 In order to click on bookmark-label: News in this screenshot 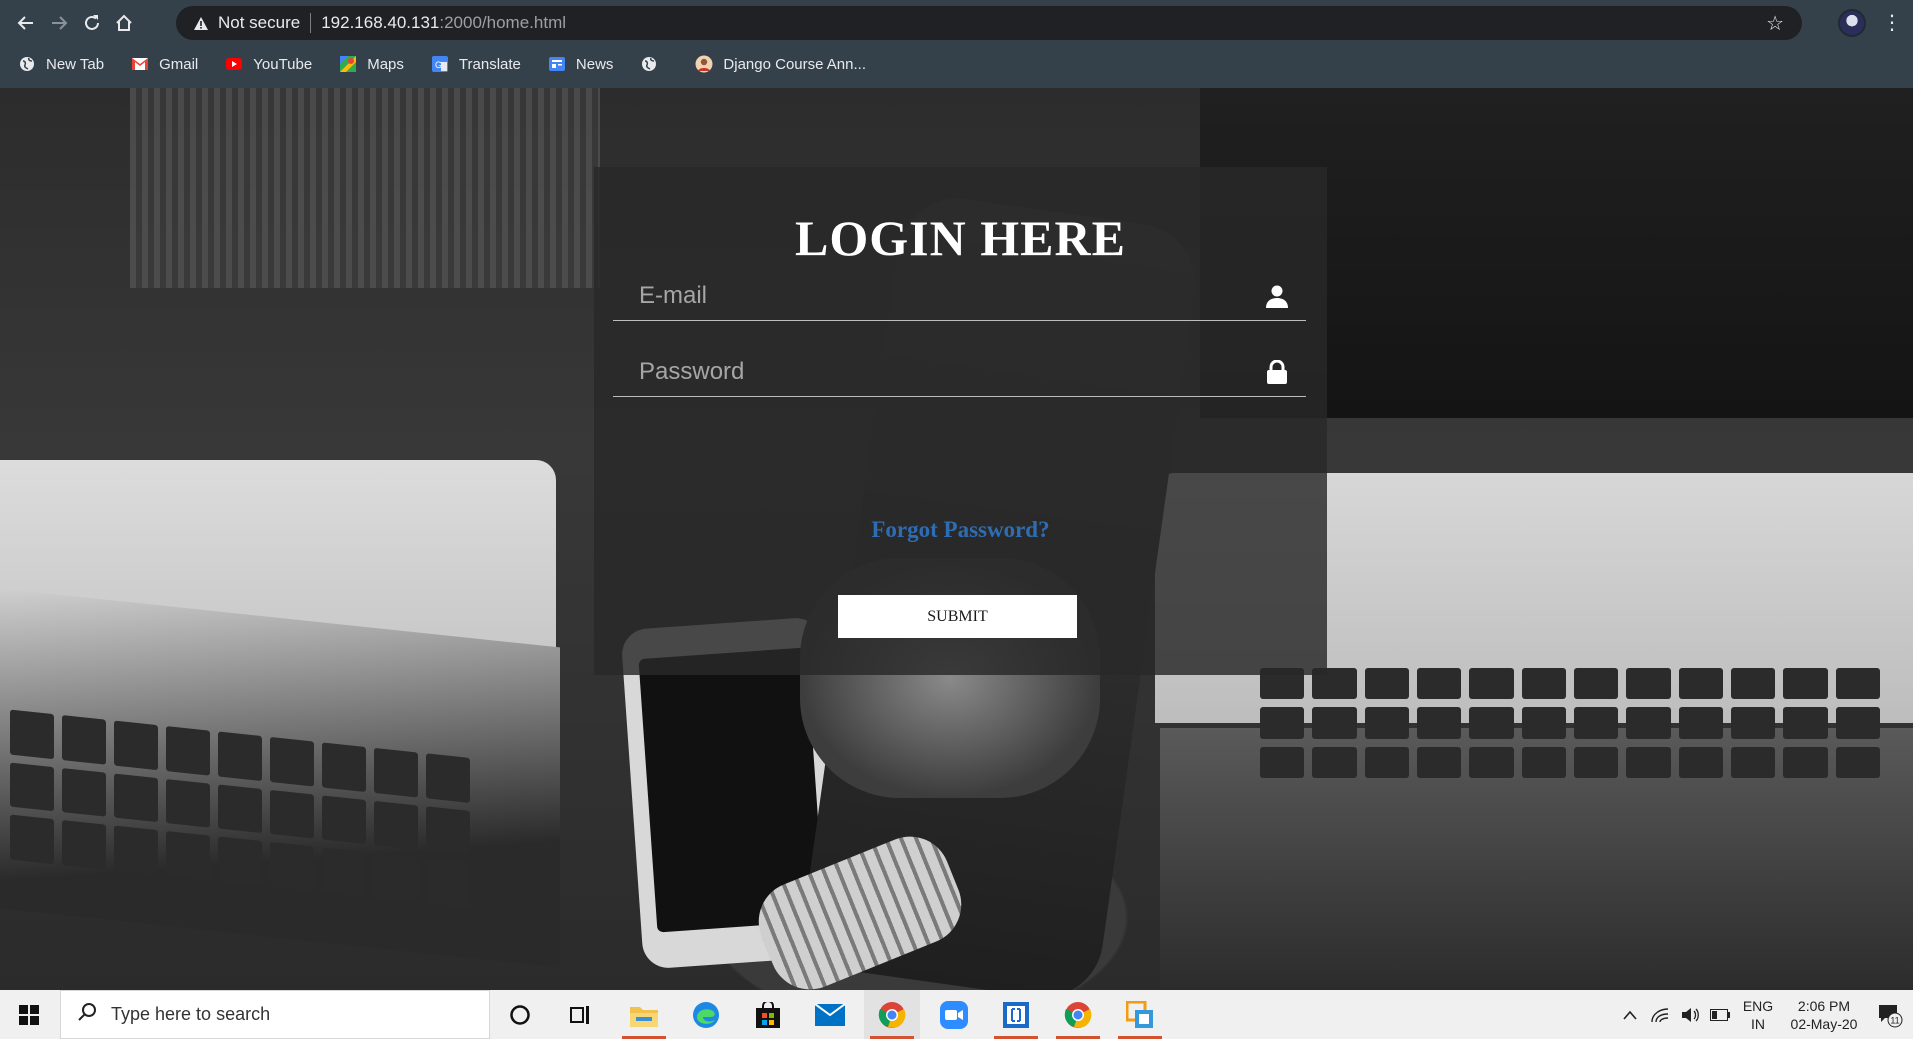, I will do `click(594, 64)`.